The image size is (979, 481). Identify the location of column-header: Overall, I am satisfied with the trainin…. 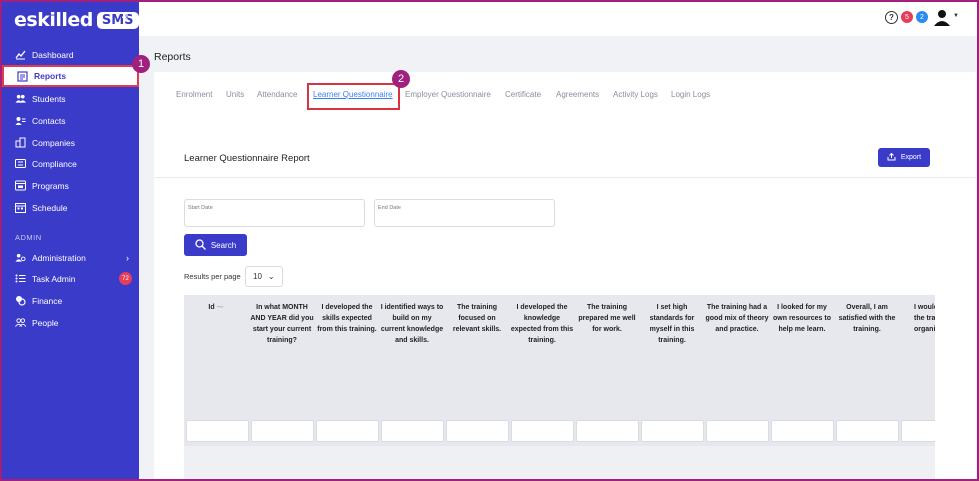
(867, 318).